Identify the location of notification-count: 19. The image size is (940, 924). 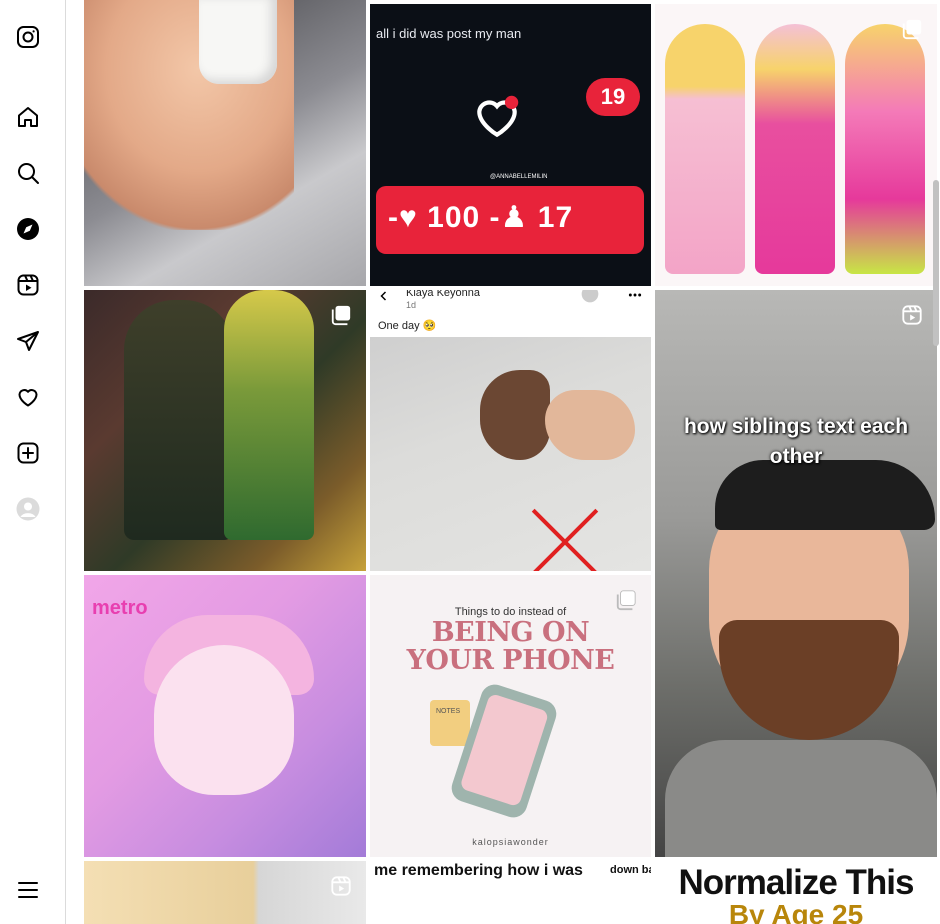
(613, 97).